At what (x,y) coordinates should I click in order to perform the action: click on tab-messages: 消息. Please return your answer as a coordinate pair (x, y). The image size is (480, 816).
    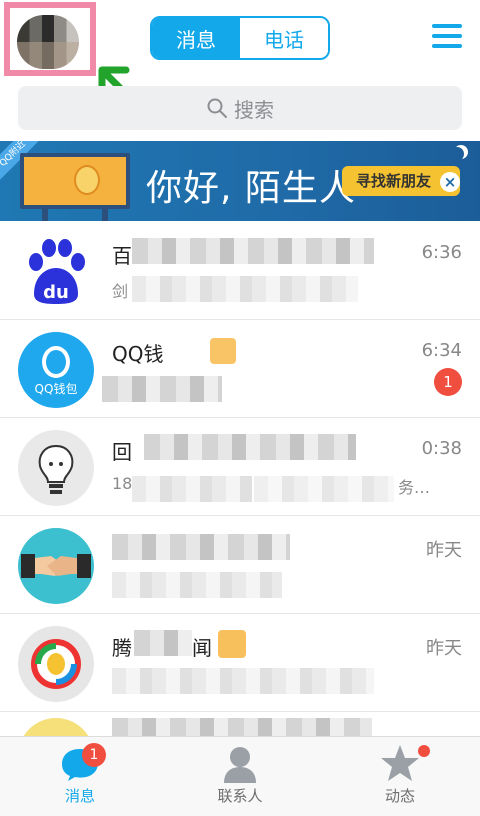
    Looking at the image, I should click on (196, 38).